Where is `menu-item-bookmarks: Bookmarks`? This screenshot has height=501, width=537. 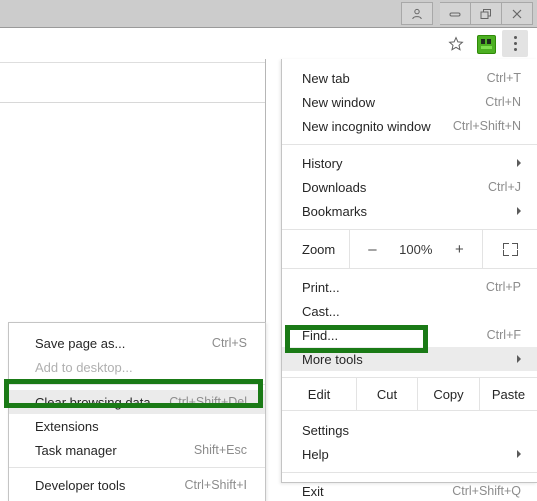
menu-item-bookmarks: Bookmarks is located at coordinates (409, 211).